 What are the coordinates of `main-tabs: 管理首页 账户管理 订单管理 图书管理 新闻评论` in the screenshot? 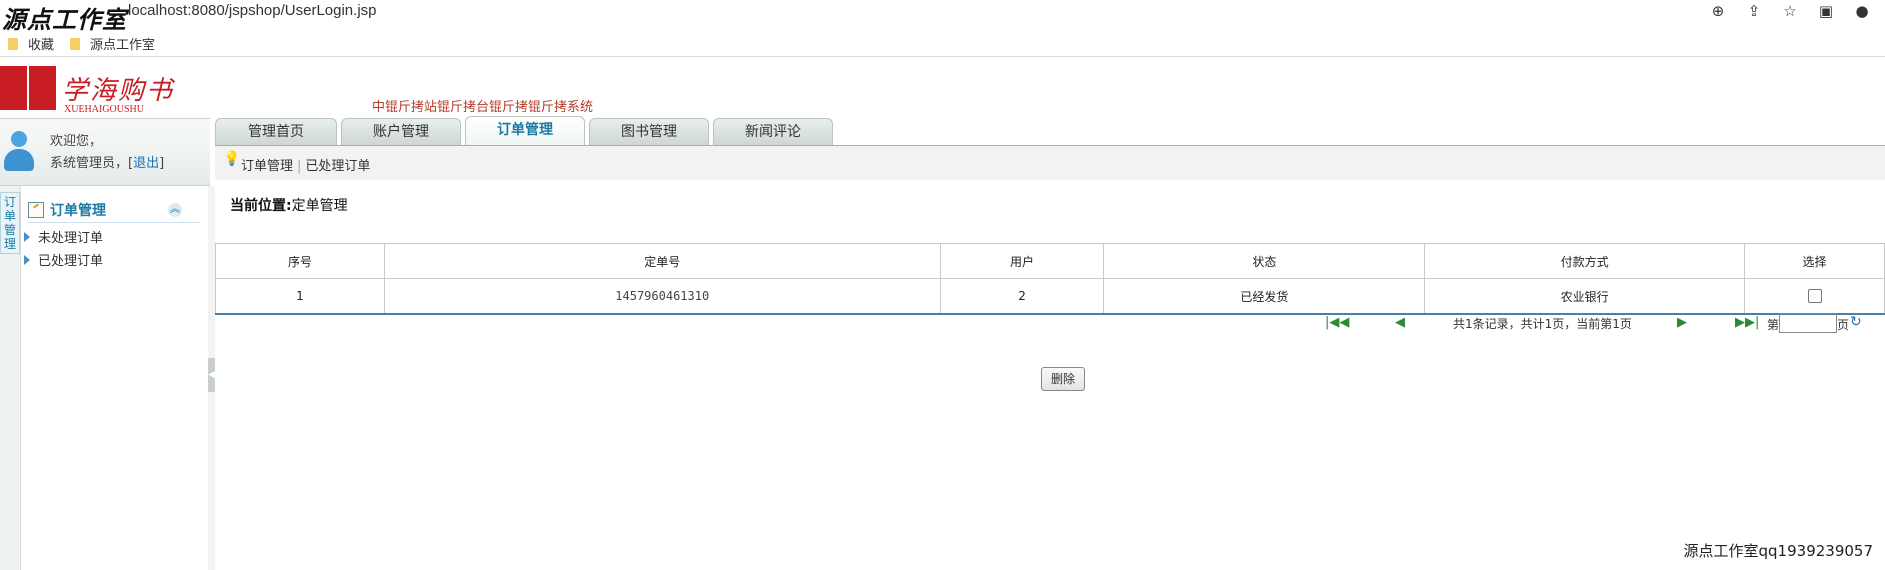 It's located at (524, 130).